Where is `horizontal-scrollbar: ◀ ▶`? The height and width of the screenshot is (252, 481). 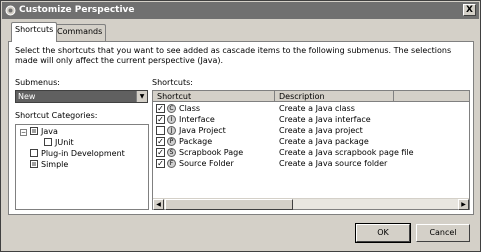 horizontal-scrollbar: ◀ ▶ is located at coordinates (311, 204).